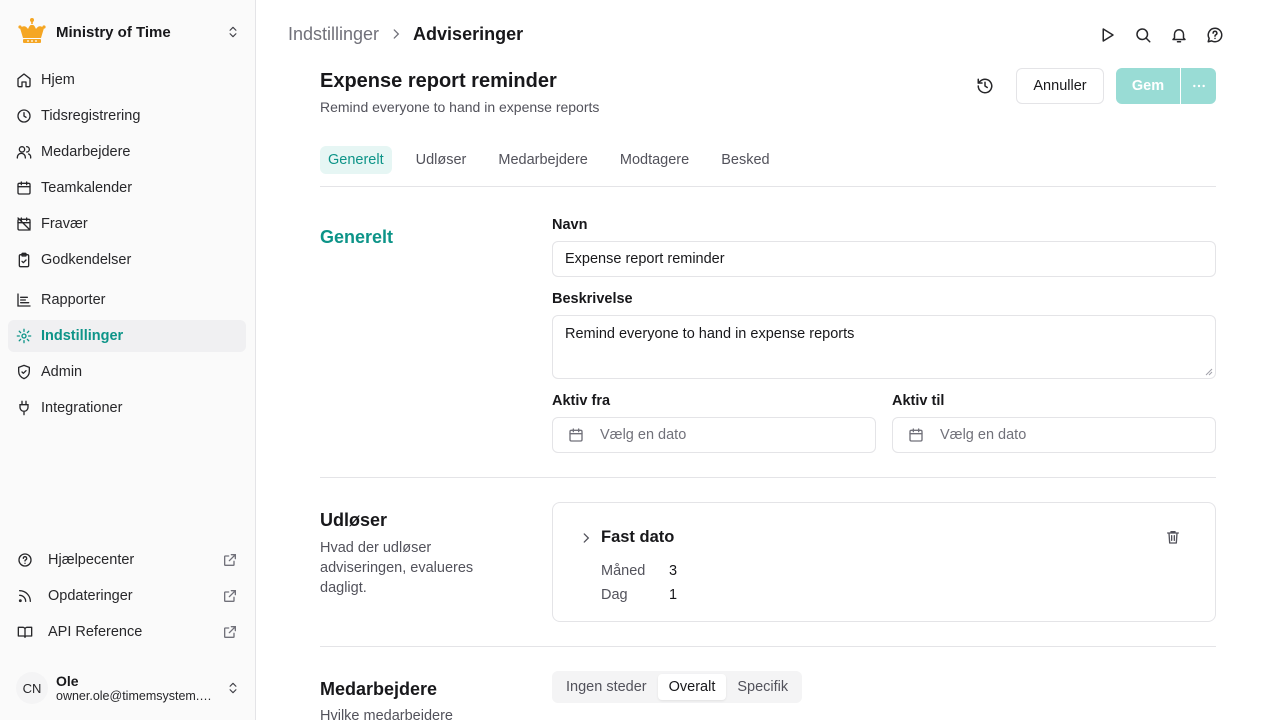 This screenshot has width=1280, height=720. I want to click on save-more-button, so click(1198, 86).